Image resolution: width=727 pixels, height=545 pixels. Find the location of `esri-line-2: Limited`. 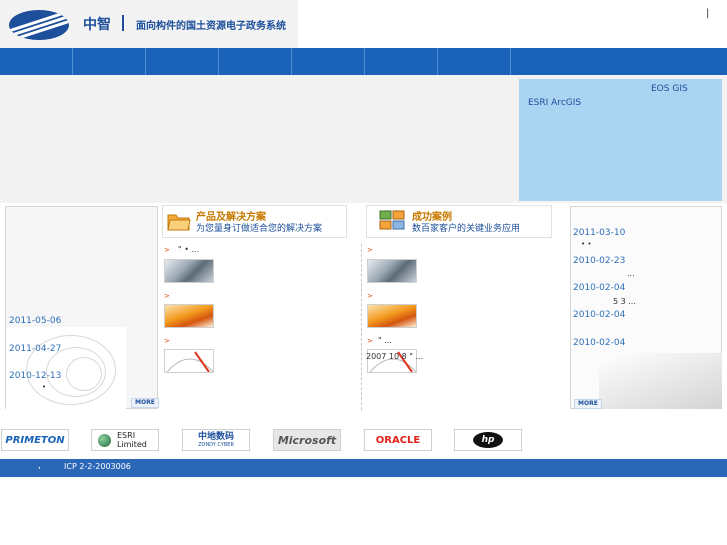

esri-line-2: Limited is located at coordinates (132, 444).